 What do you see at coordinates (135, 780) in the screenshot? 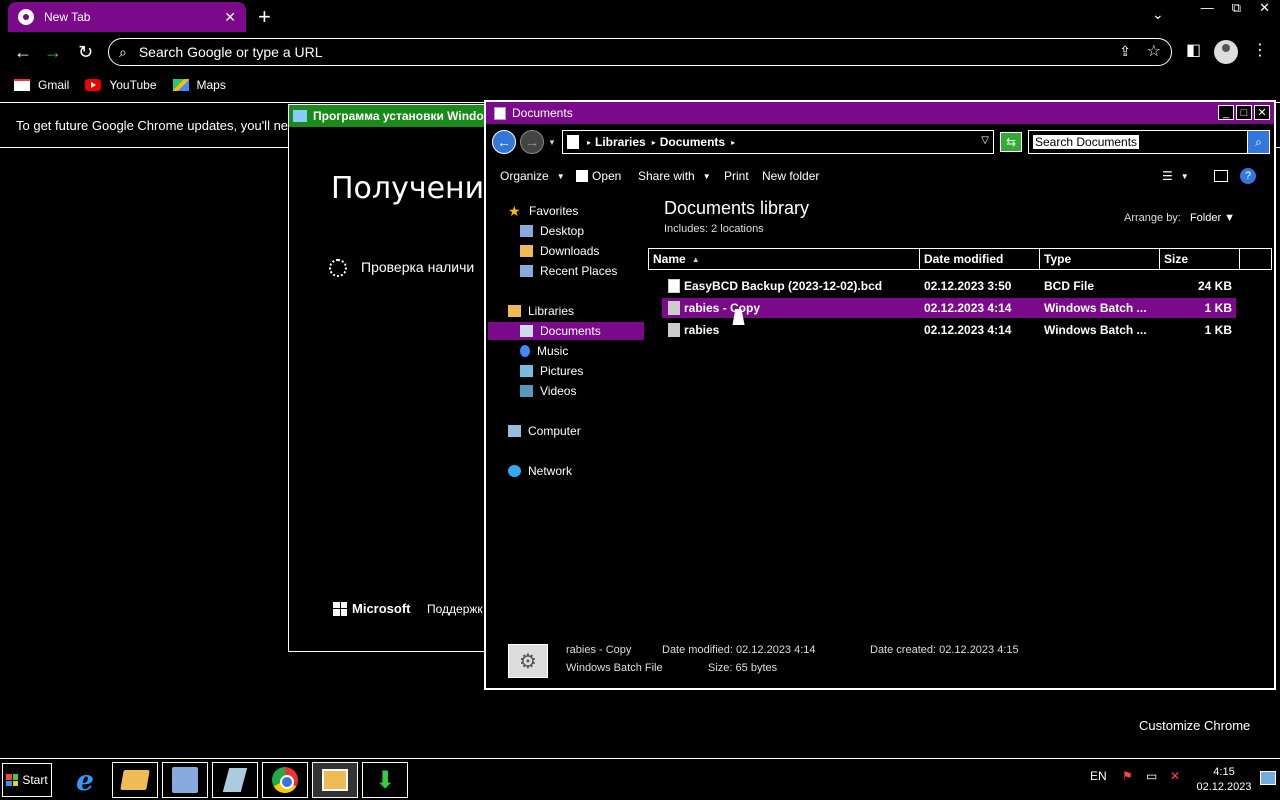
I see `taskbar-file-explorer` at bounding box center [135, 780].